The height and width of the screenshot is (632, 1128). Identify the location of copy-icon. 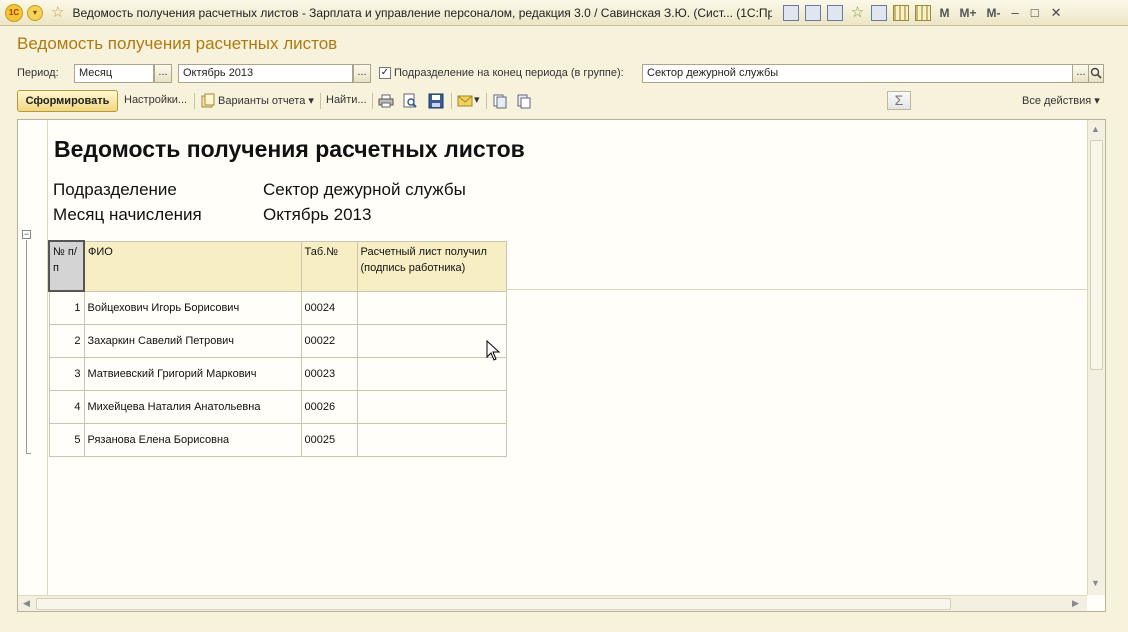
(500, 101).